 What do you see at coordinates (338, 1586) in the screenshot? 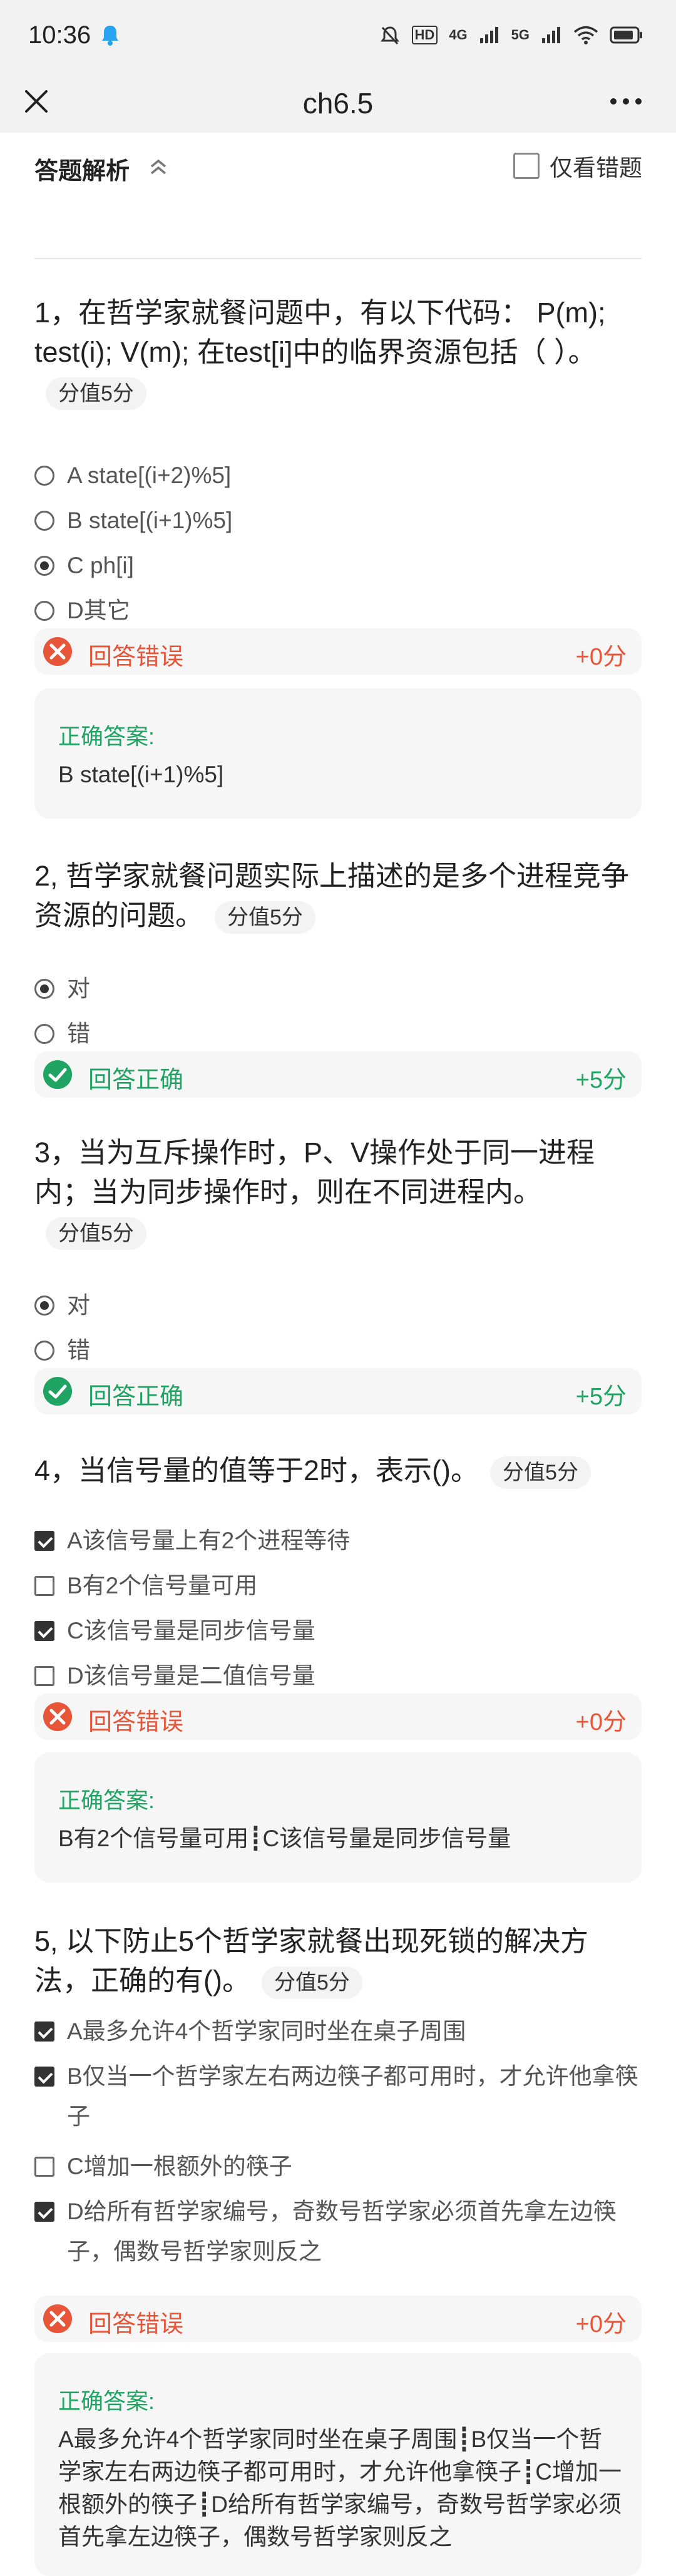
I see `option-item: B有2个信号量可用` at bounding box center [338, 1586].